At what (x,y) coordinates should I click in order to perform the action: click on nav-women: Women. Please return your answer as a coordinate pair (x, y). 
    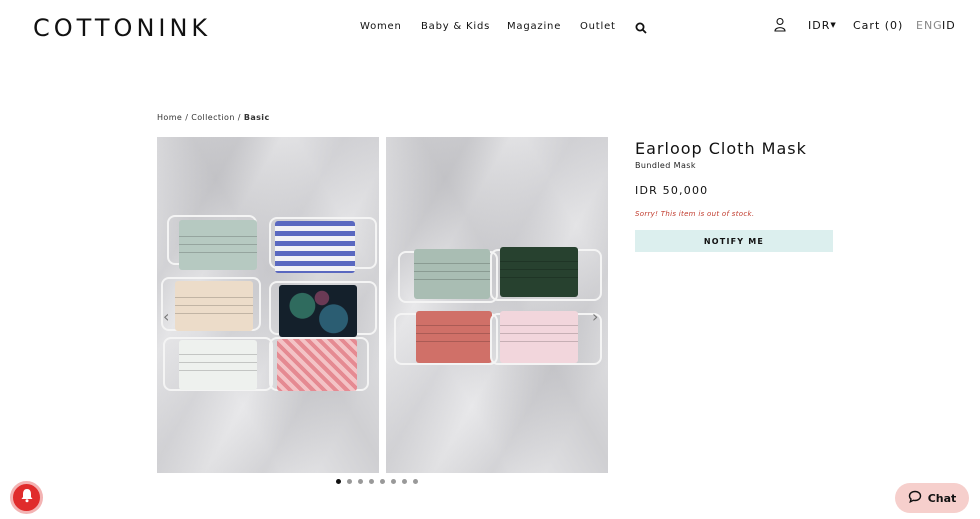
    Looking at the image, I should click on (381, 26).